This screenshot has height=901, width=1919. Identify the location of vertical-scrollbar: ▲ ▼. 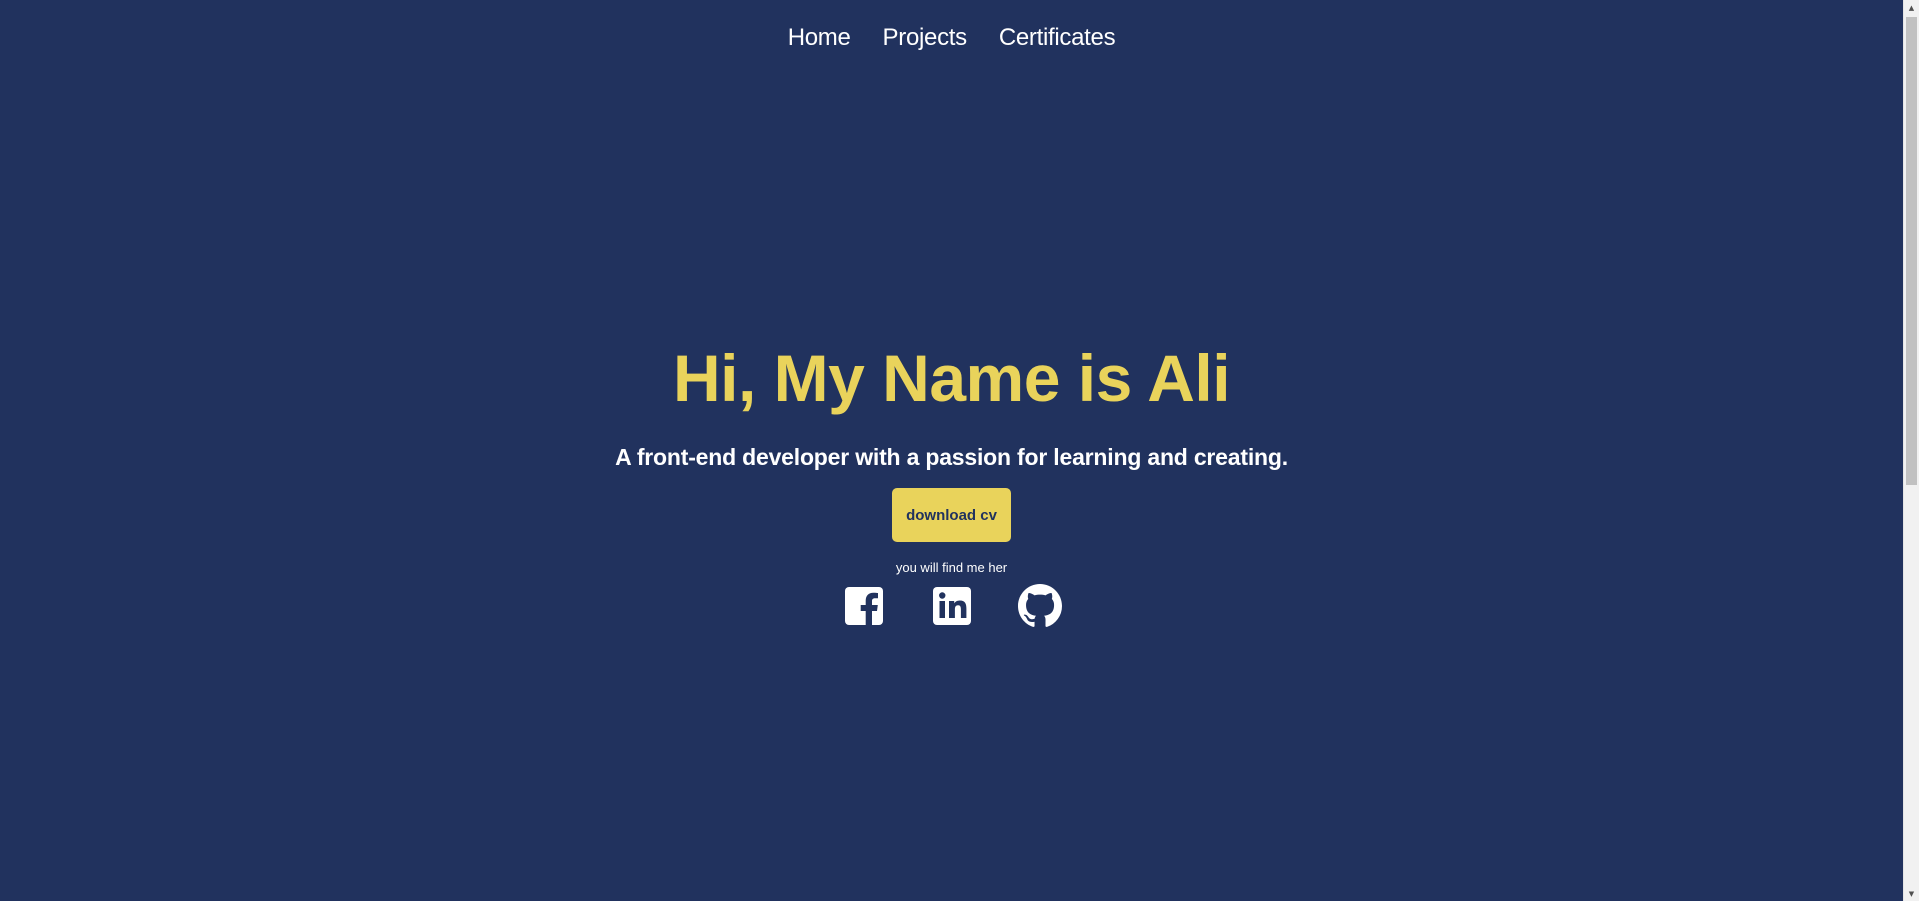
(1911, 450).